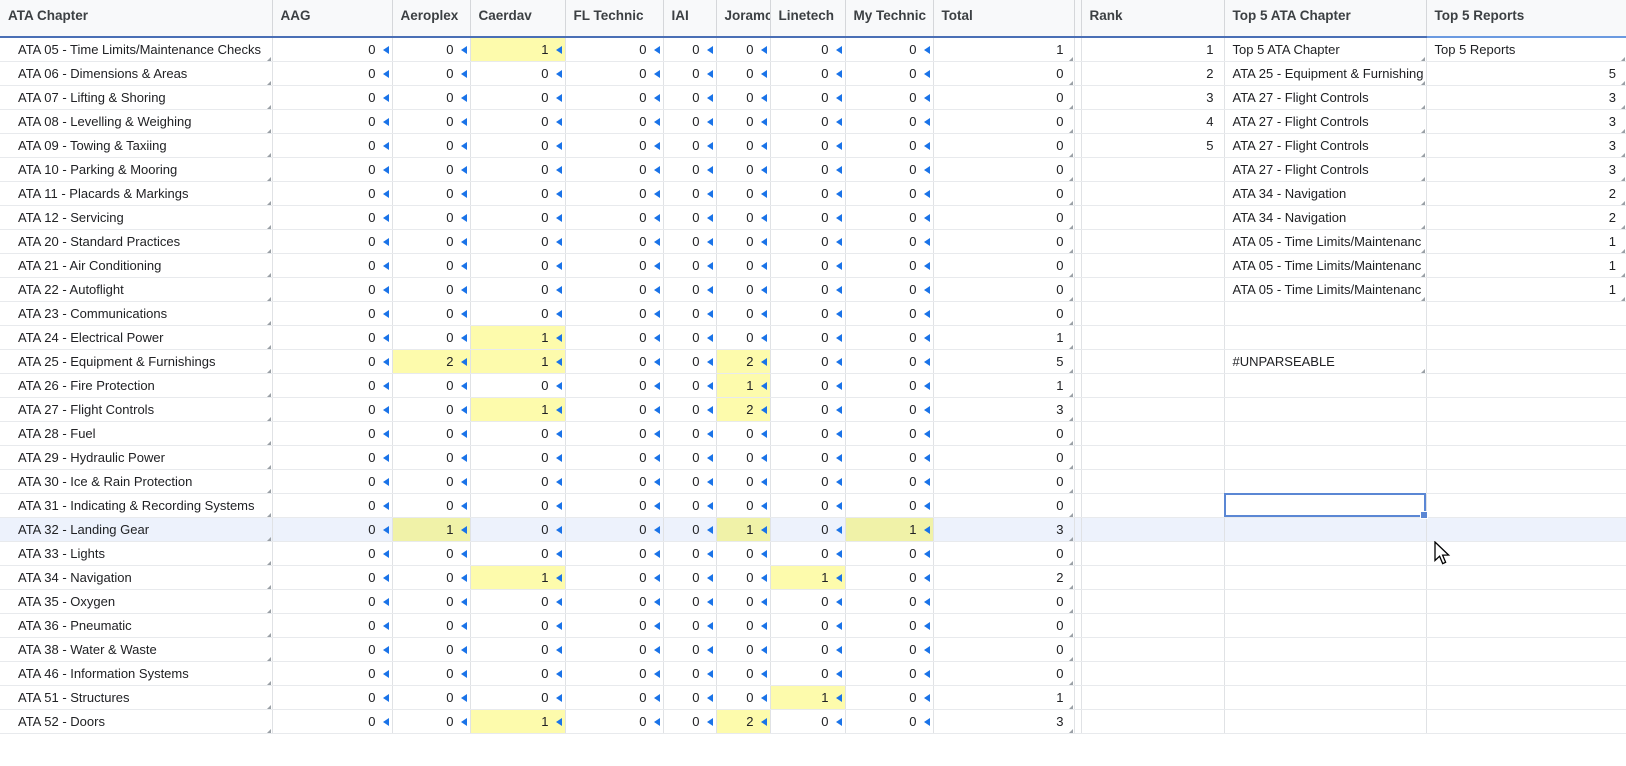 The image size is (1626, 766). Describe the element at coordinates (743, 385) in the screenshot. I see `cell-joramco: 1` at that location.